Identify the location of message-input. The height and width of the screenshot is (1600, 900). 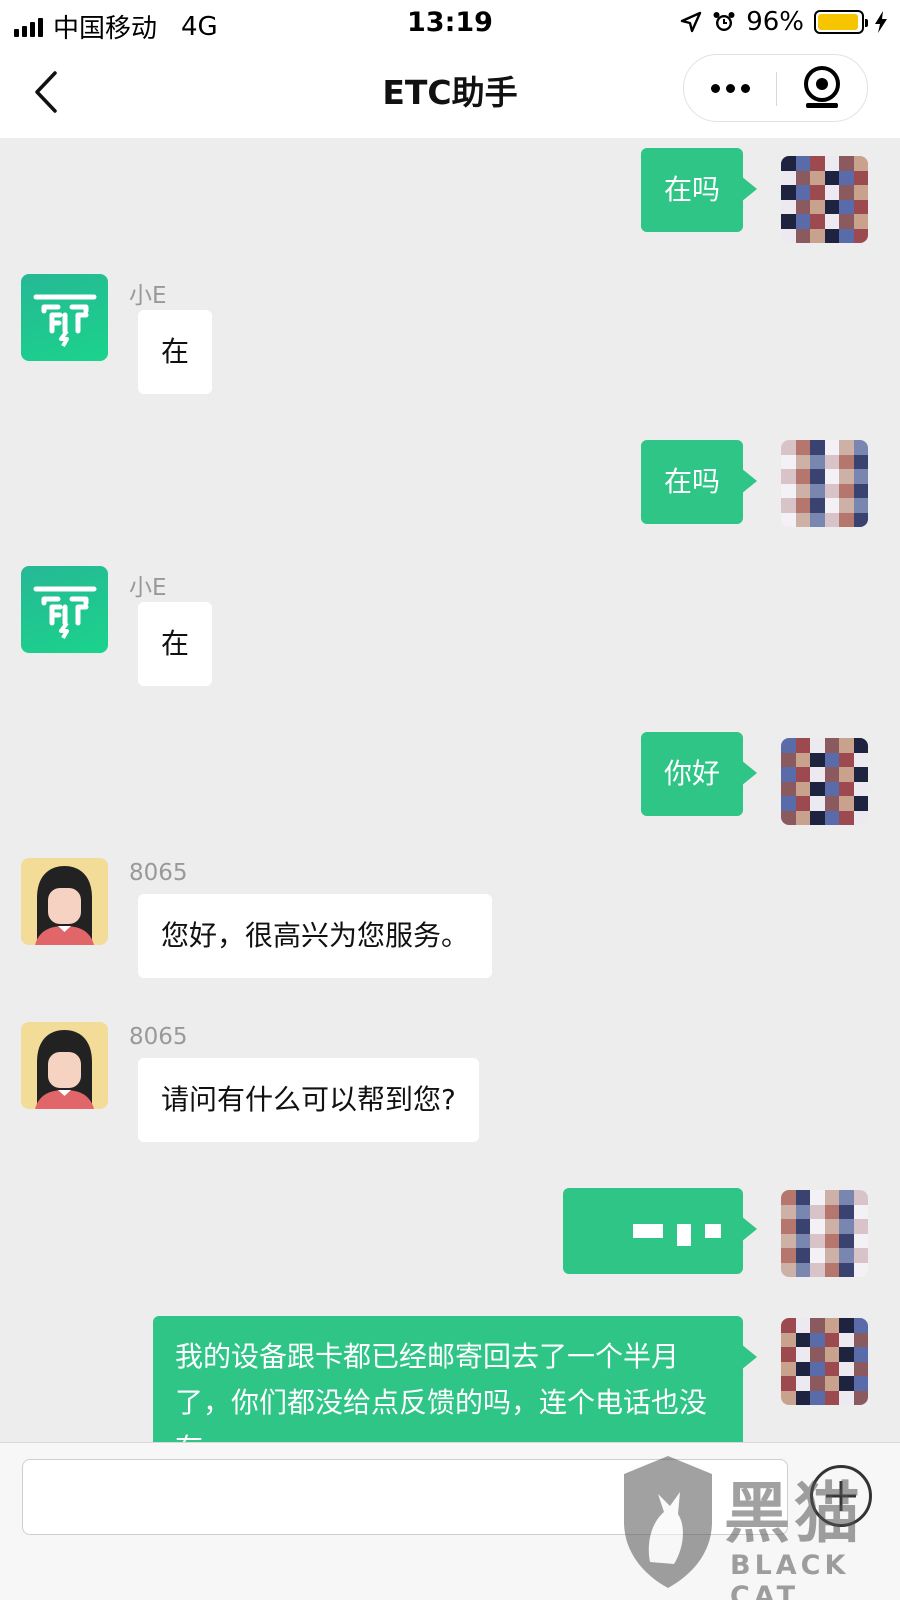
(405, 1497).